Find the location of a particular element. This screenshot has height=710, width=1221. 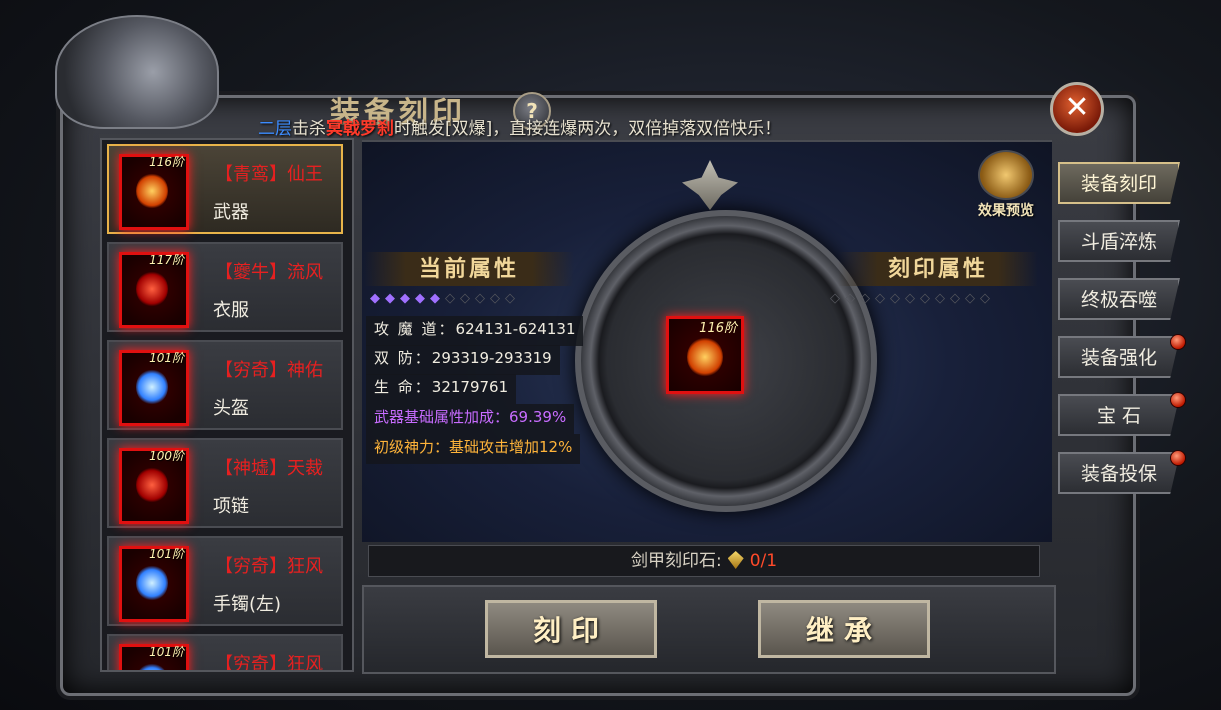

stat-hp: 生 命：32179761 is located at coordinates (441, 389).